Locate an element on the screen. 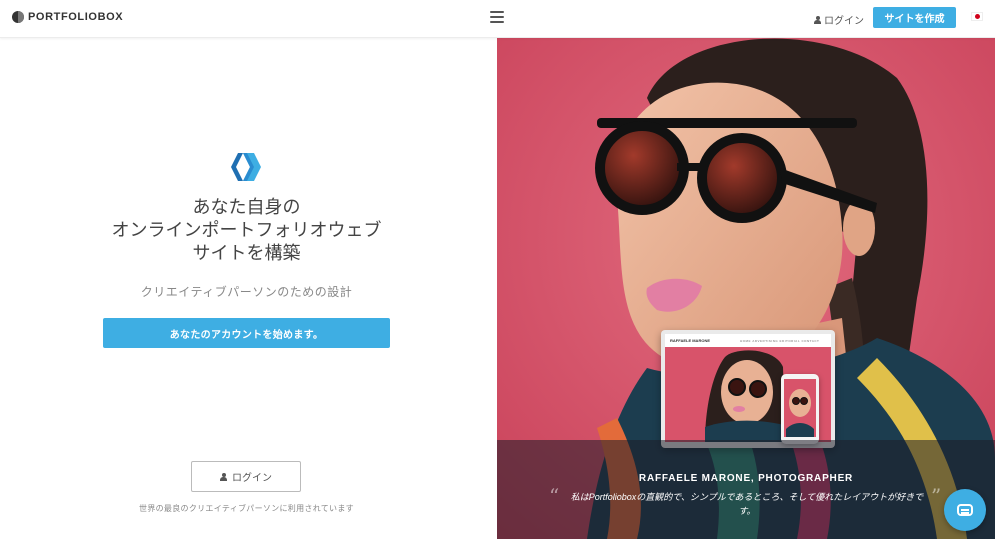  headline-line-1: あなた自身の is located at coordinates (246, 207).